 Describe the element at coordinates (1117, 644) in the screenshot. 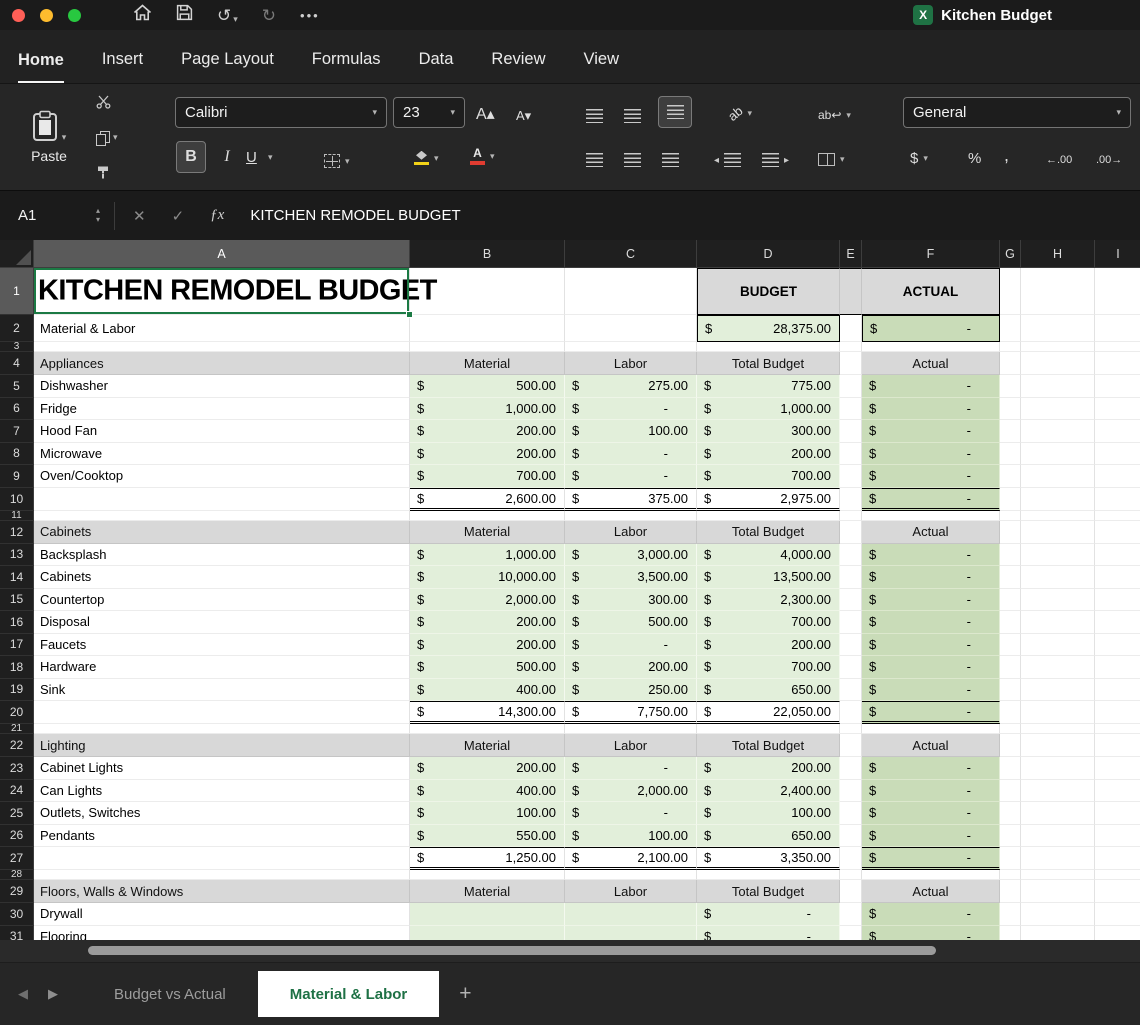

I see `cell-I17` at that location.